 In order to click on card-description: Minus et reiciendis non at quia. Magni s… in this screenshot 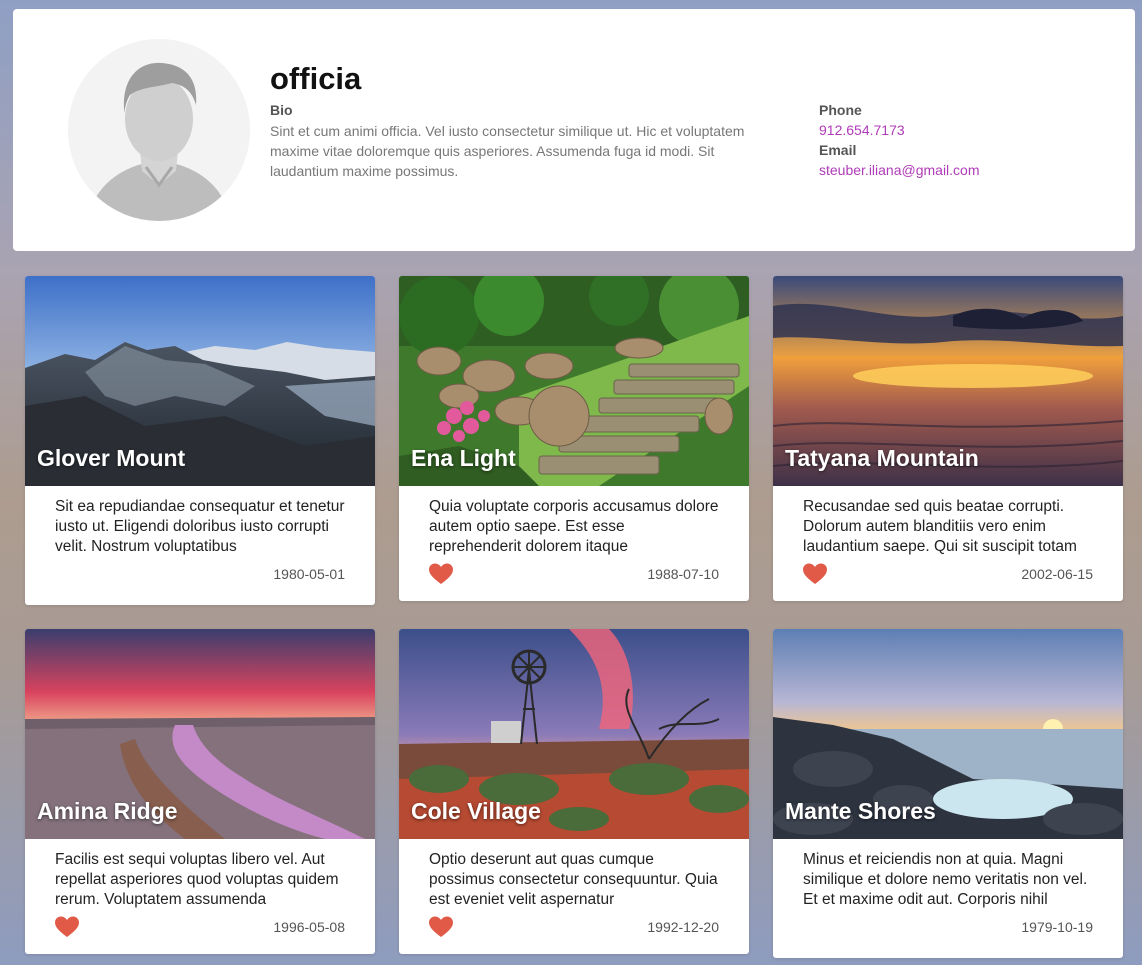, I will do `click(945, 879)`.